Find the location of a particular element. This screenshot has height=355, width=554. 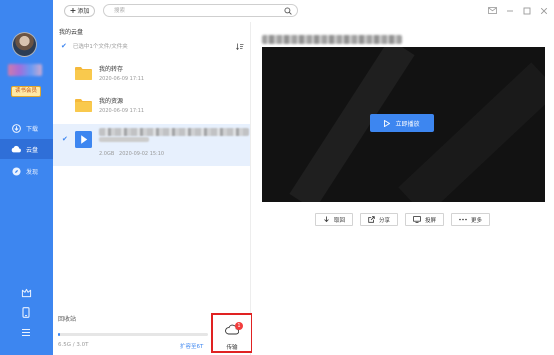

preview-actions: 取回 分享 投屏 更多 is located at coordinates (403, 219).